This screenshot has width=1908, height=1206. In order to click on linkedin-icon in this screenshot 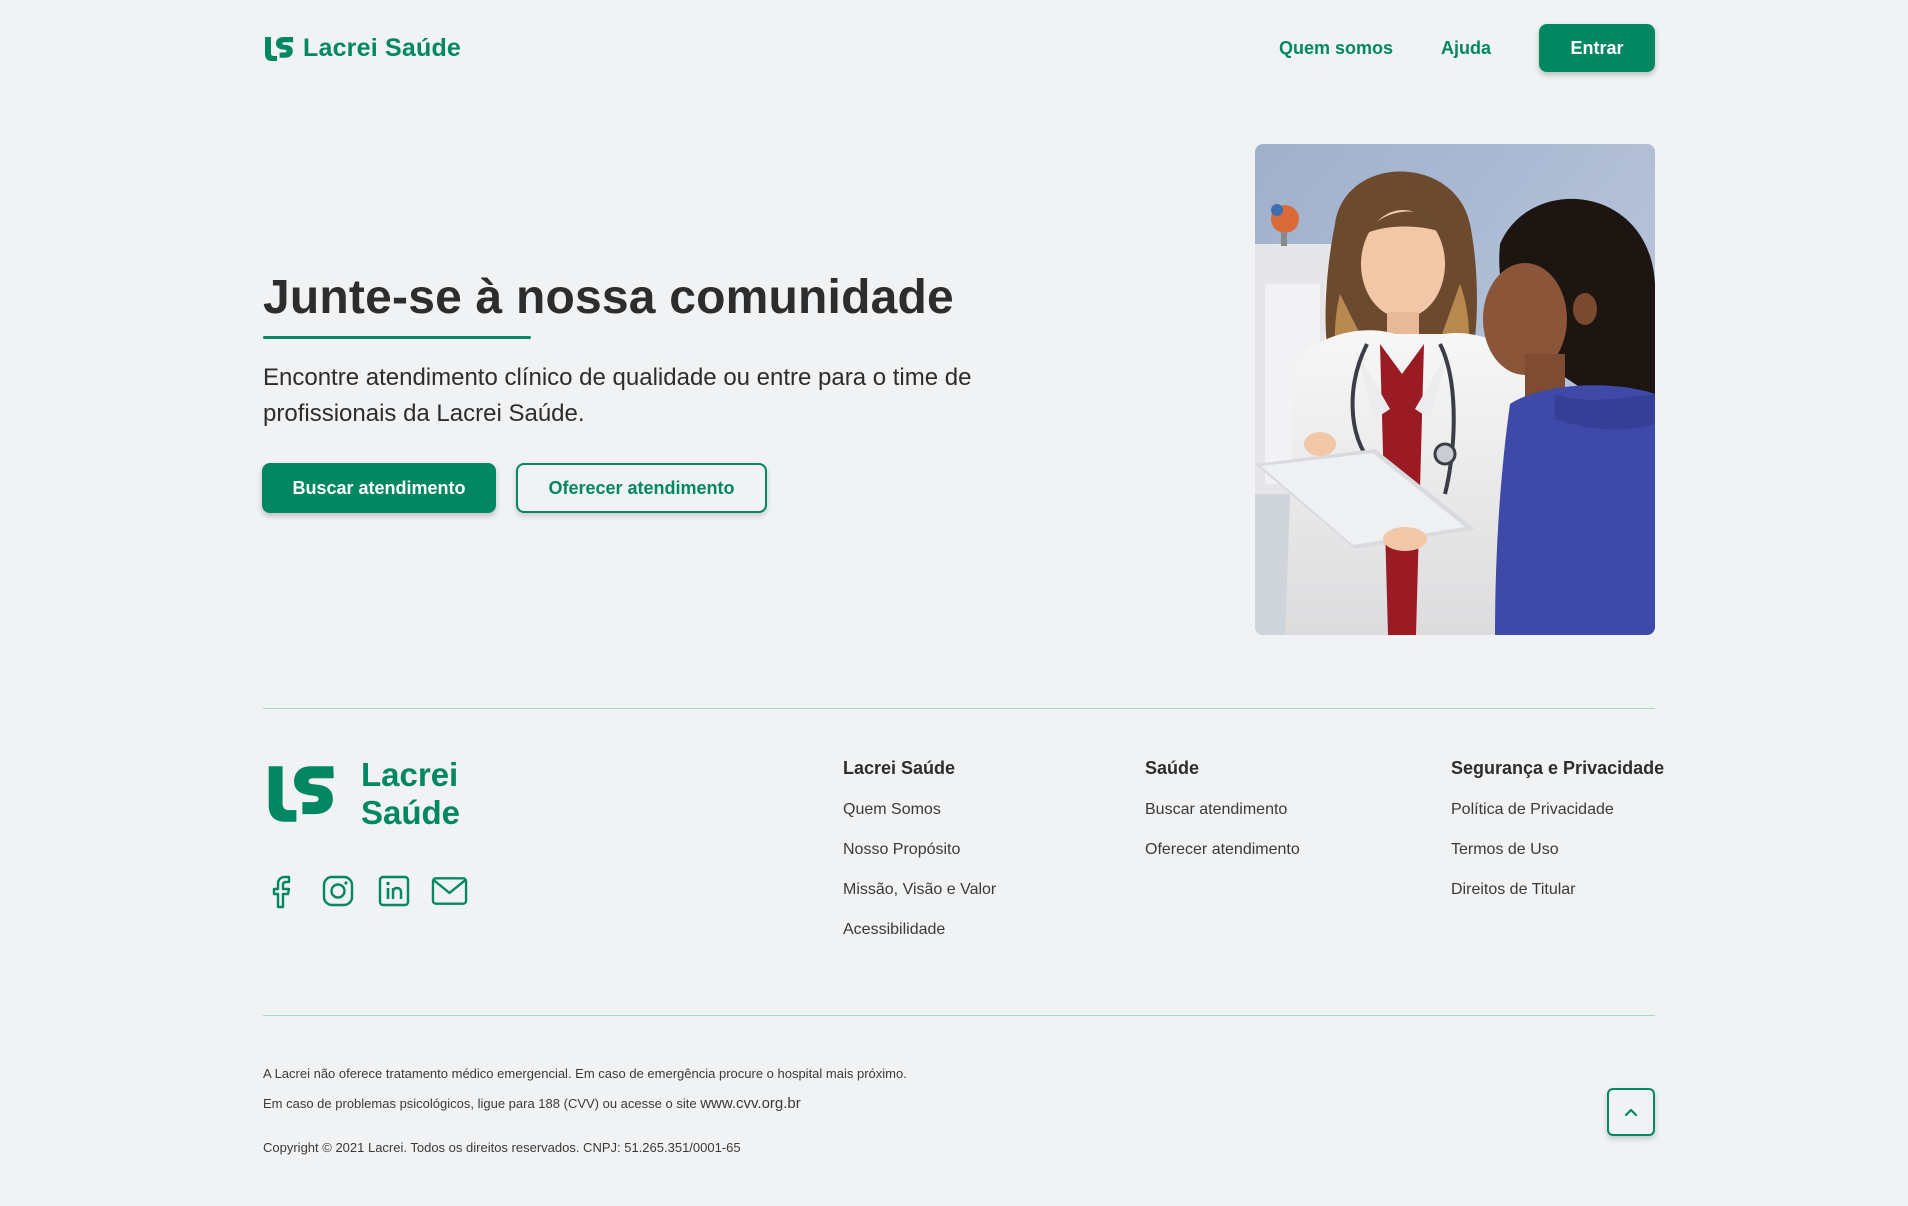, I will do `click(393, 890)`.